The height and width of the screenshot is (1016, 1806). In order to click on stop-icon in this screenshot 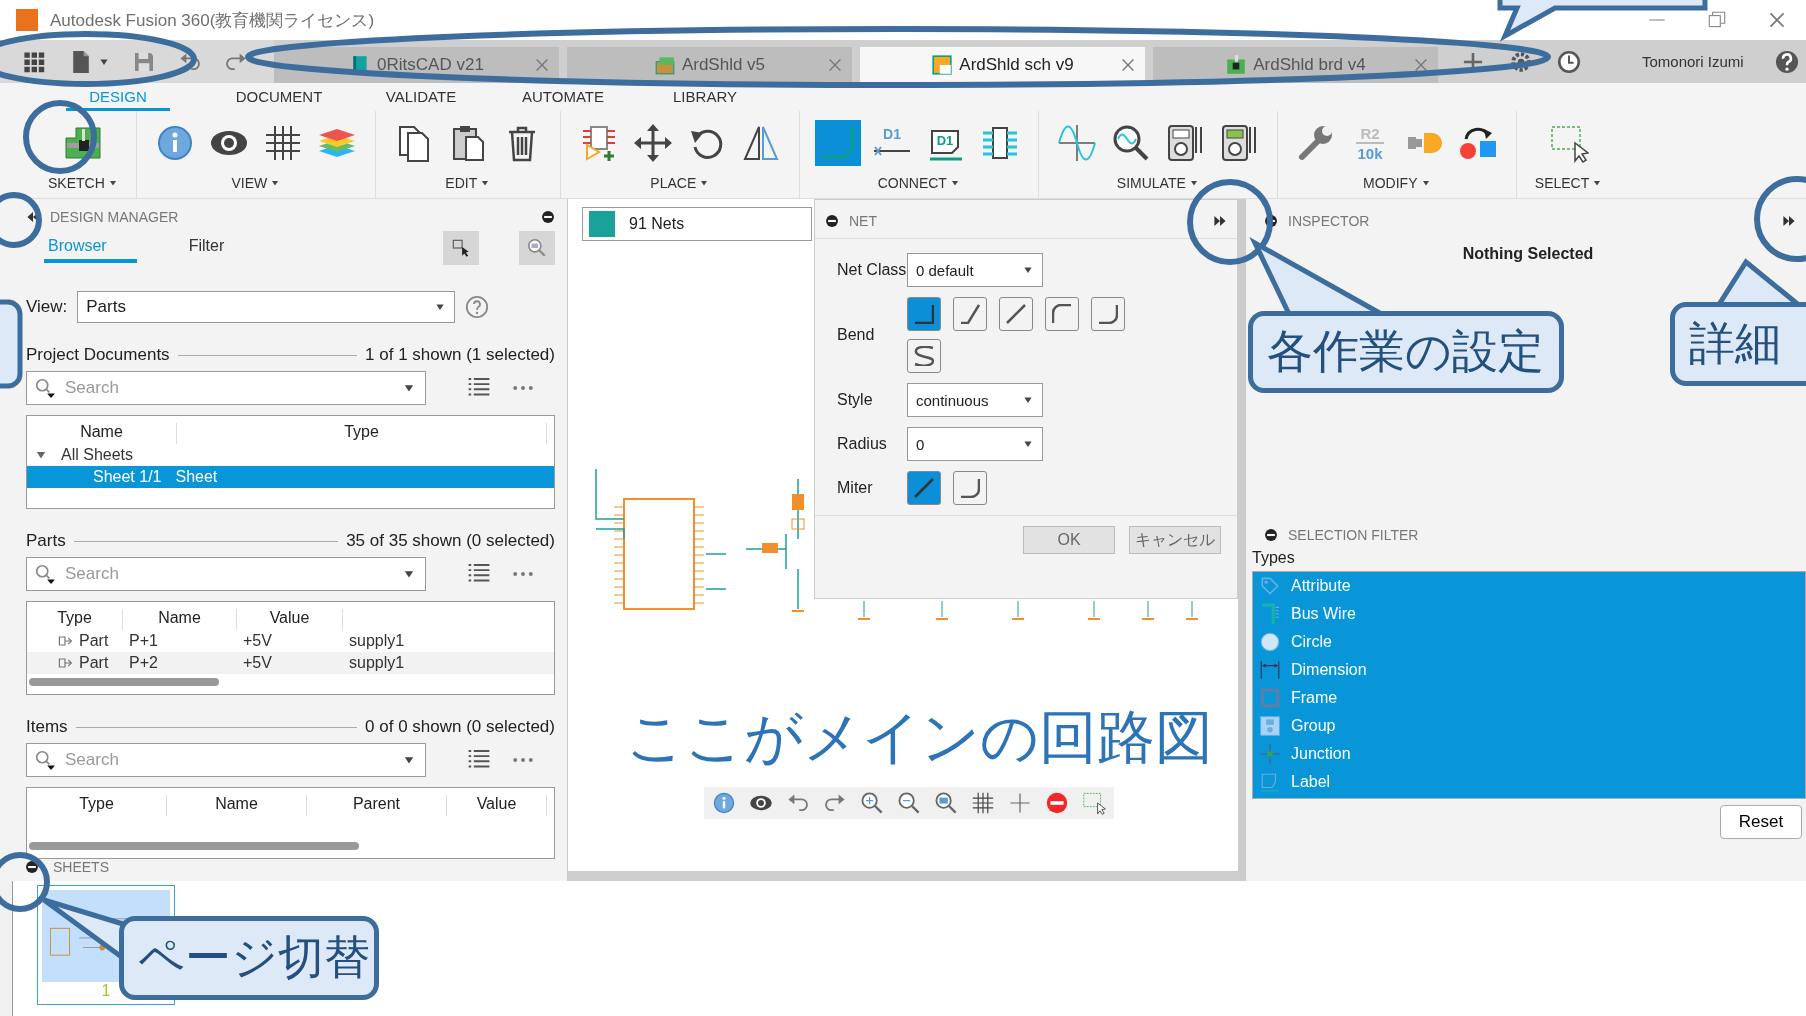, I will do `click(1057, 803)`.